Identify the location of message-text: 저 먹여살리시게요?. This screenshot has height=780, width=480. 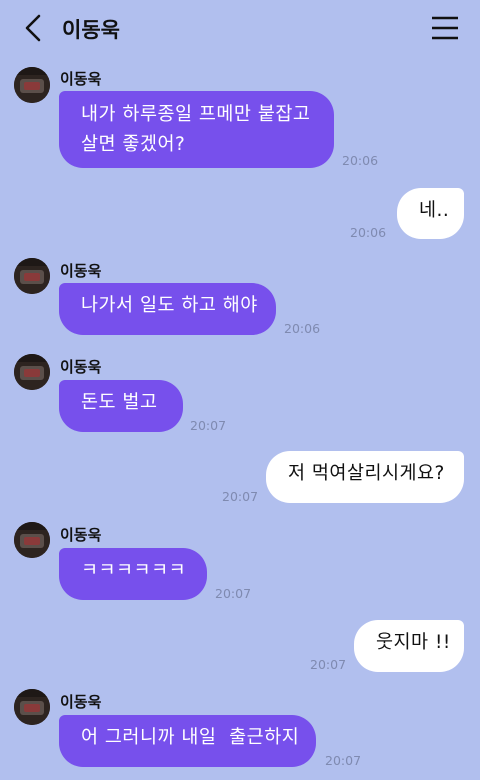
(366, 473).